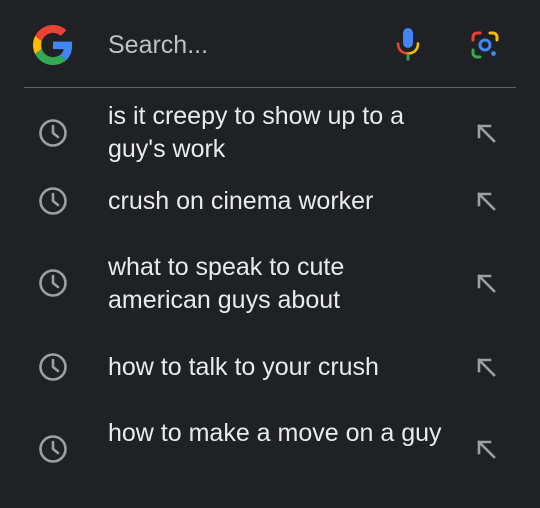 The image size is (540, 508). Describe the element at coordinates (408, 45) in the screenshot. I see `microphone-icon` at that location.